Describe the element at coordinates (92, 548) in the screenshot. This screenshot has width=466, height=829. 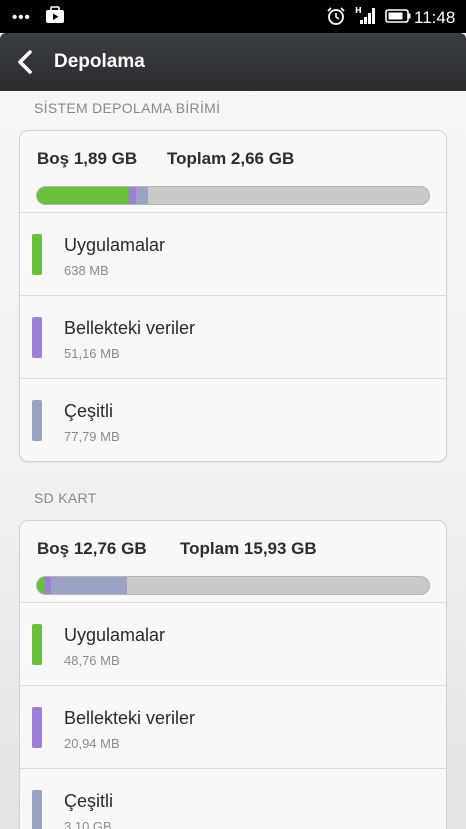
I see `free-space-label: Boş 12,76 GB` at that location.